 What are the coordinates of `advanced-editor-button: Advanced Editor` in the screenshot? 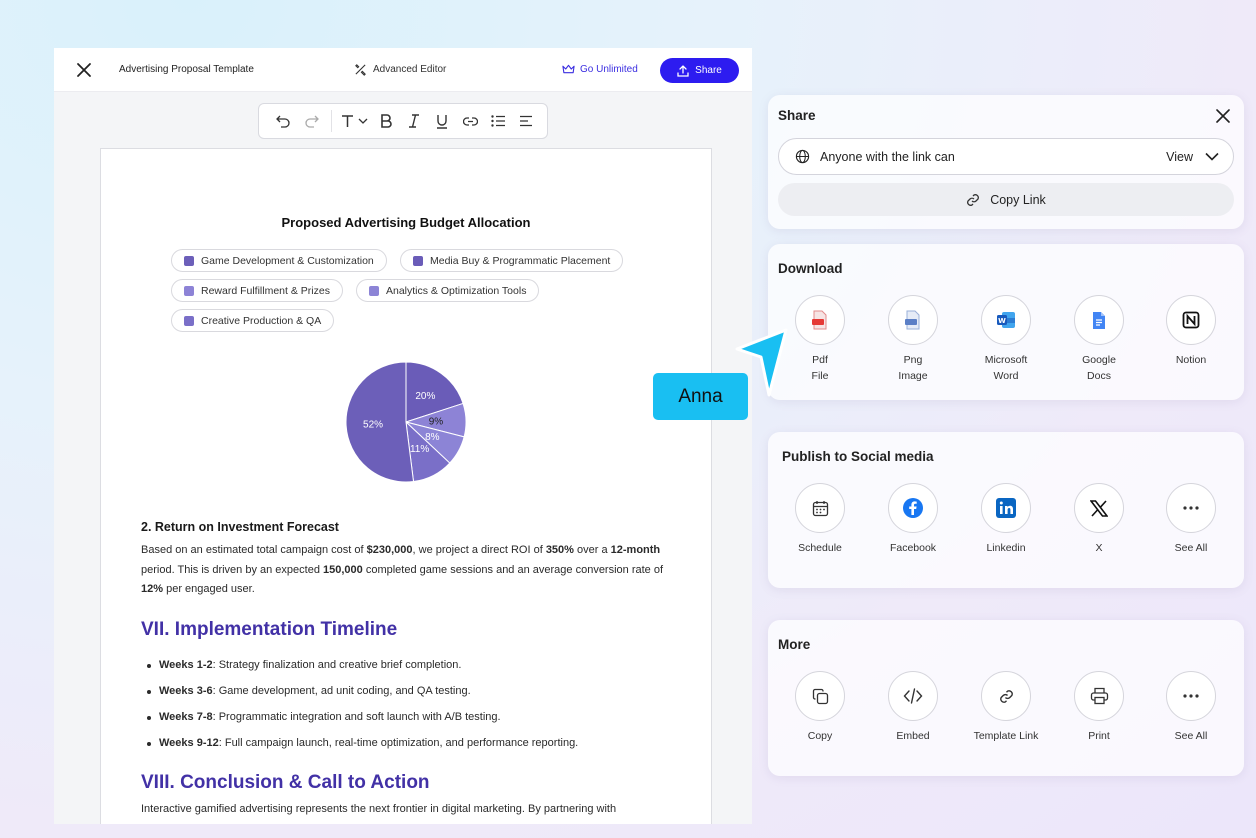 It's located at (400, 69).